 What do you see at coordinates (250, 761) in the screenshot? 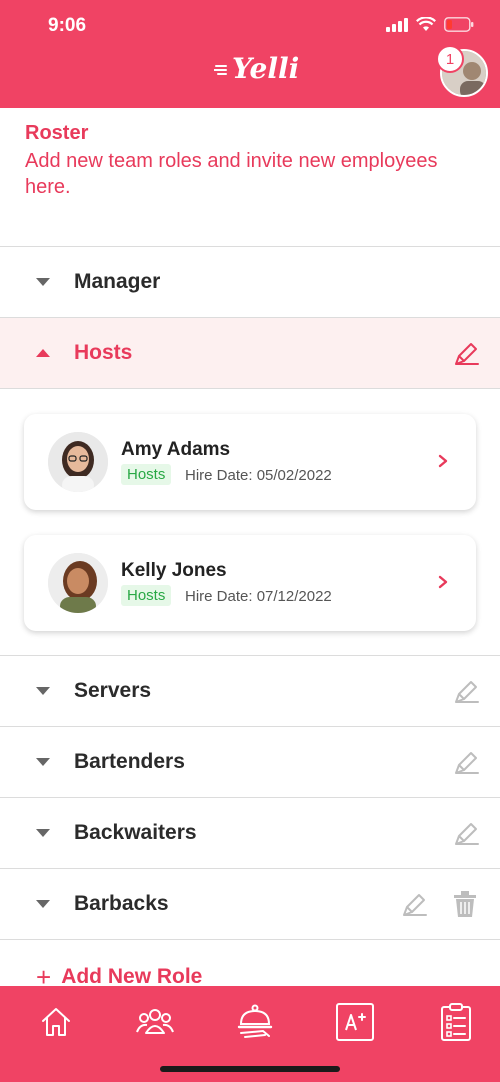
I see `role-row-bartenders: Bartenders` at bounding box center [250, 761].